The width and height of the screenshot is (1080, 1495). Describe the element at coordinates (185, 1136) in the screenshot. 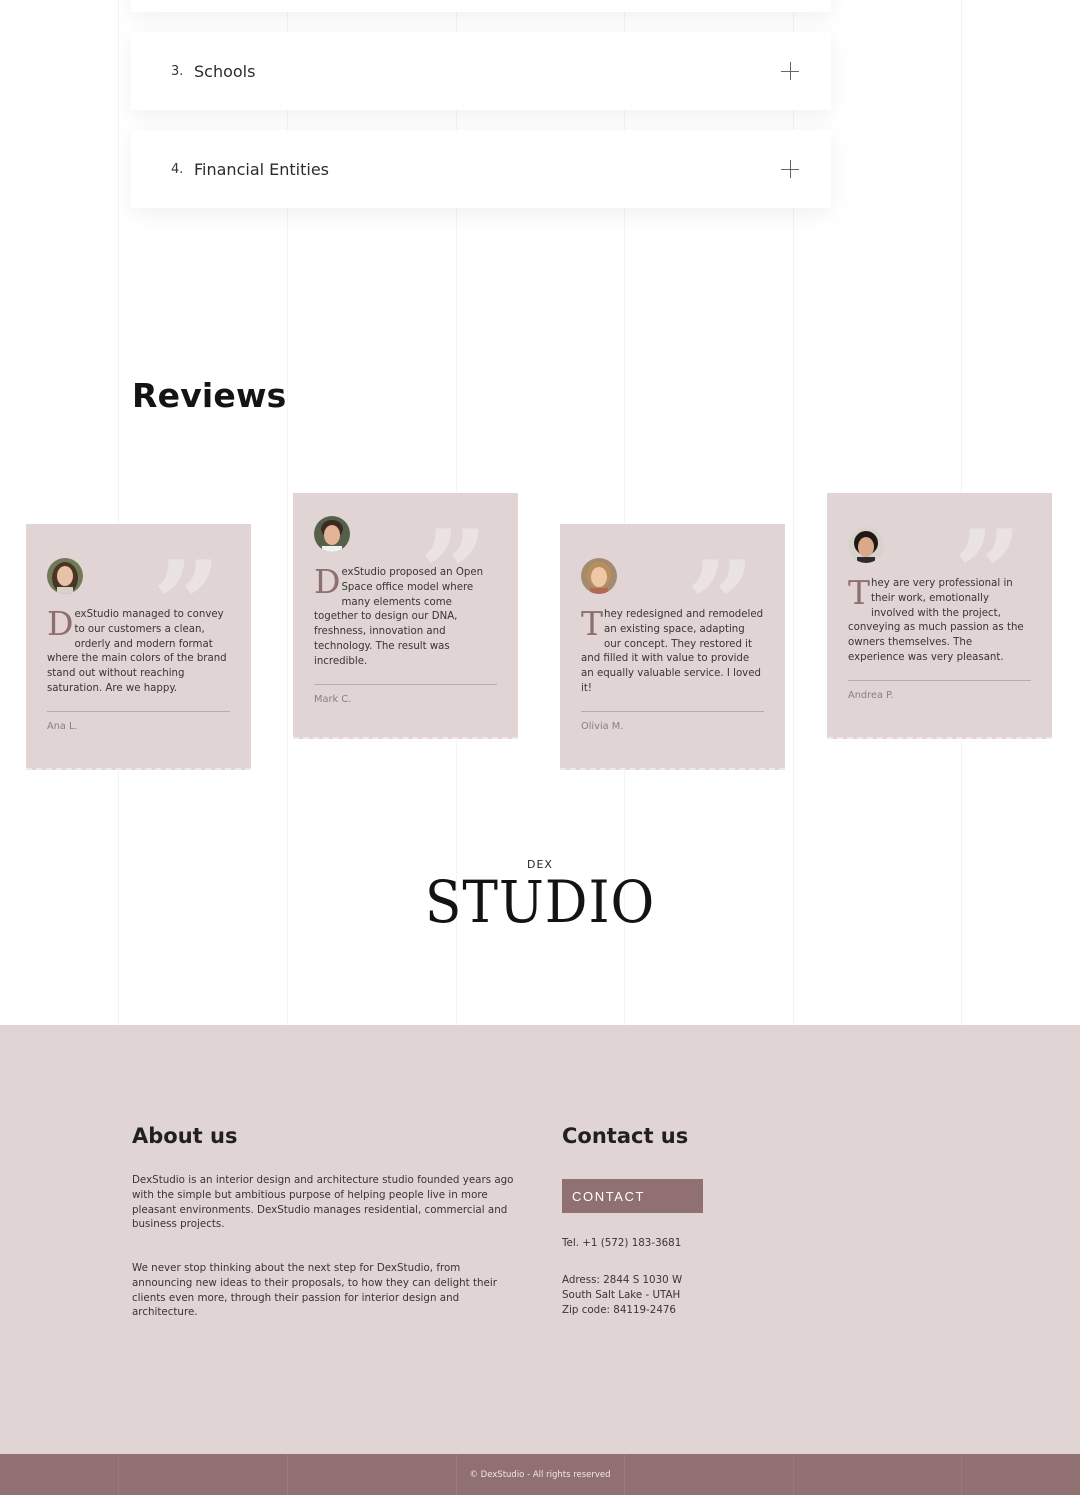

I see `about-title: About us` at that location.